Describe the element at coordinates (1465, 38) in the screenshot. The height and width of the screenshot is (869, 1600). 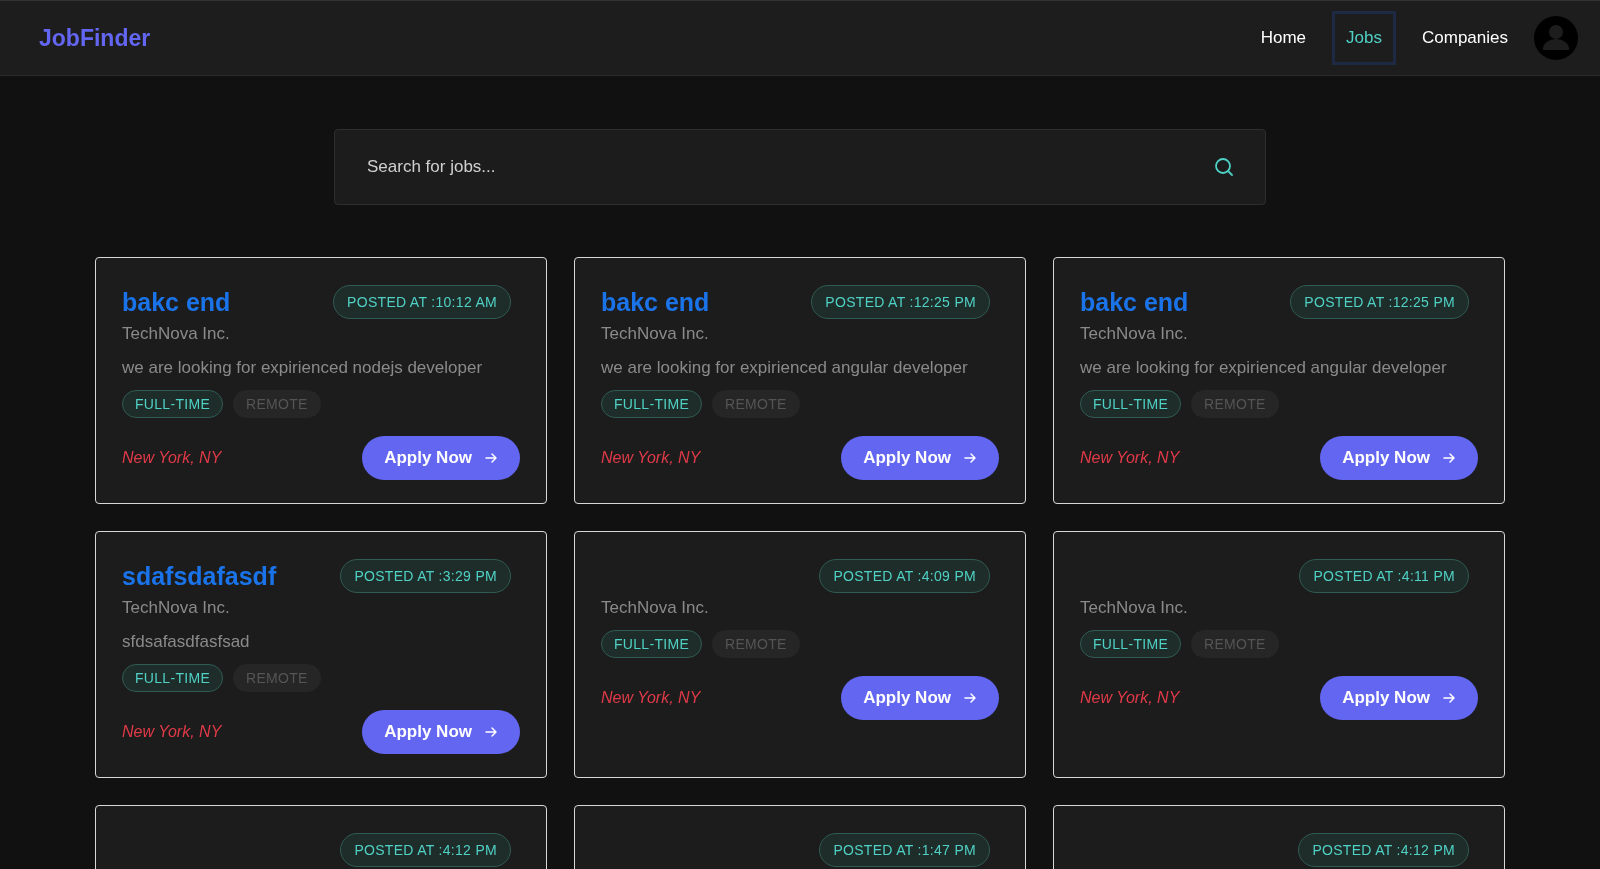
I see `nav-link: Companies` at that location.